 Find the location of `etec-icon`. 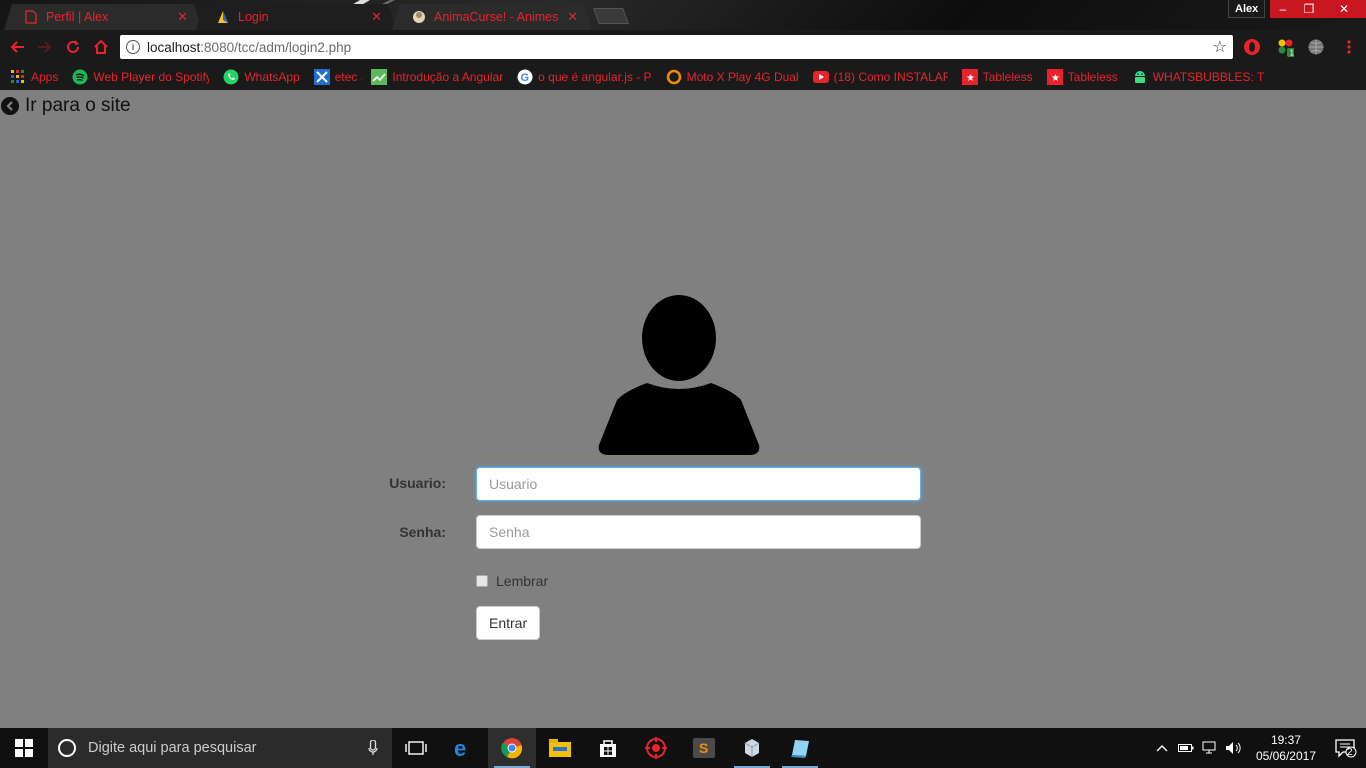

etec-icon is located at coordinates (321, 77).